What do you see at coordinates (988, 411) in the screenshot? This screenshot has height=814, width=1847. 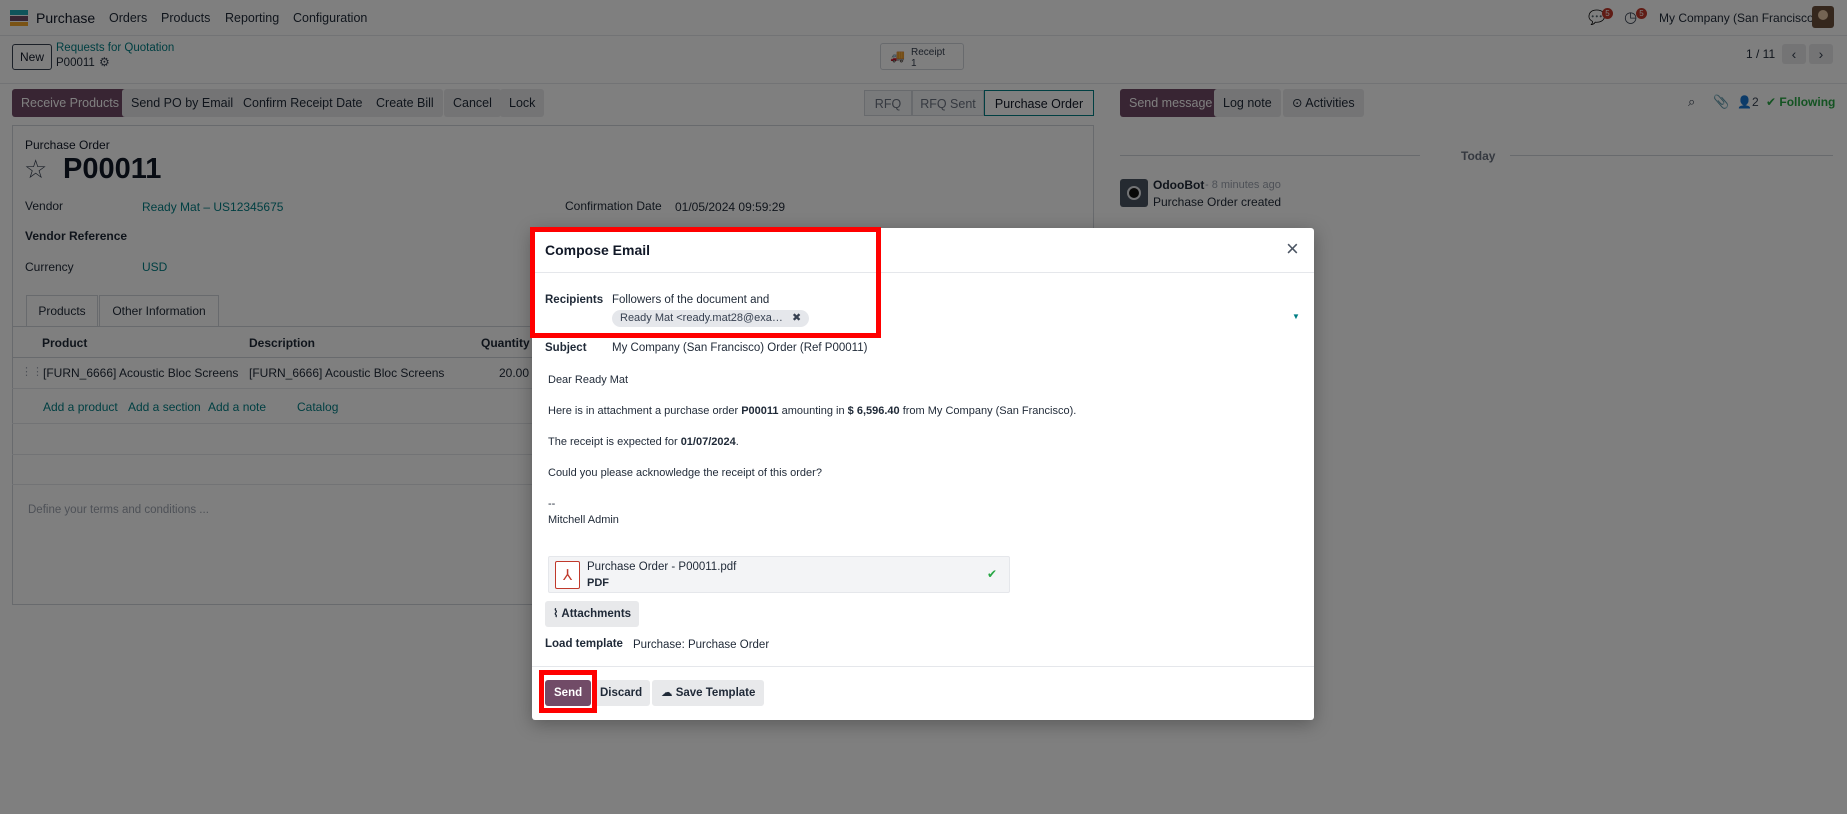 I see `body-text: from My Company (San Francisco).` at bounding box center [988, 411].